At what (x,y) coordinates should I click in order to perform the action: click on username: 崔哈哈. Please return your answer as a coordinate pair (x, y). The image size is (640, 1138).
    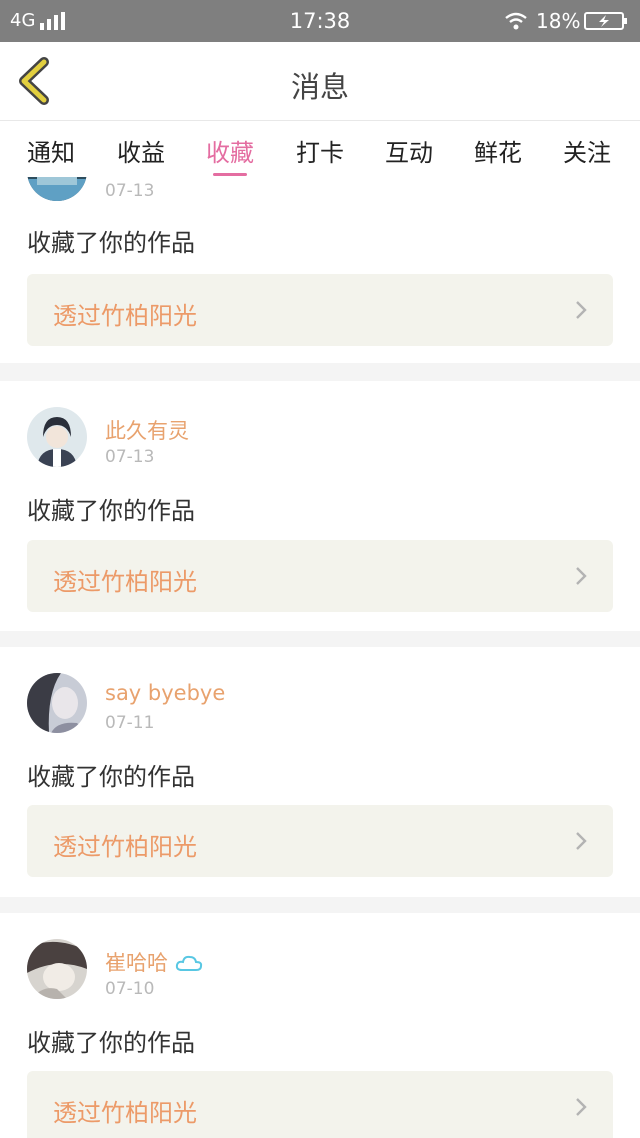
    Looking at the image, I should click on (154, 962).